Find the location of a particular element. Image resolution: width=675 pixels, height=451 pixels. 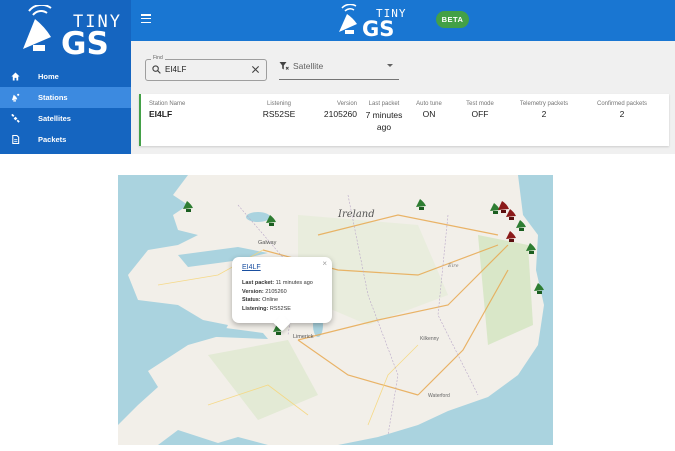

sidebar: TINY GS Home Stations Satellites Packets is located at coordinates (65, 77).